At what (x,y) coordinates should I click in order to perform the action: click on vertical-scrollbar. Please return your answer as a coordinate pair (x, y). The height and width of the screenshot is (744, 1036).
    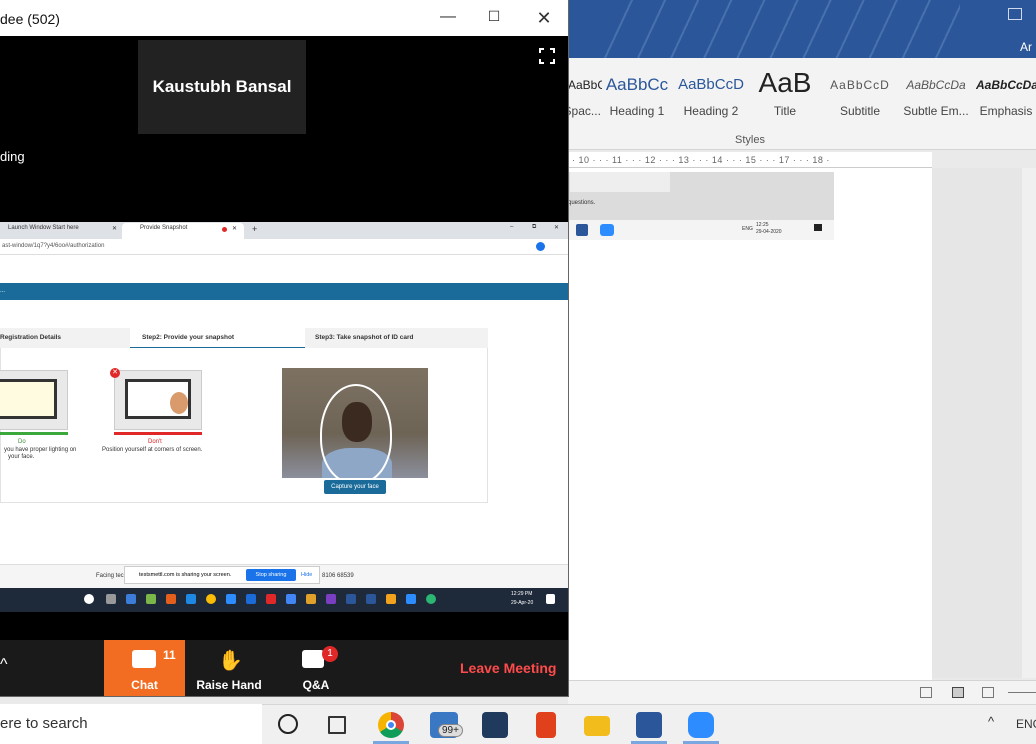
    Looking at the image, I should click on (1029, 423).